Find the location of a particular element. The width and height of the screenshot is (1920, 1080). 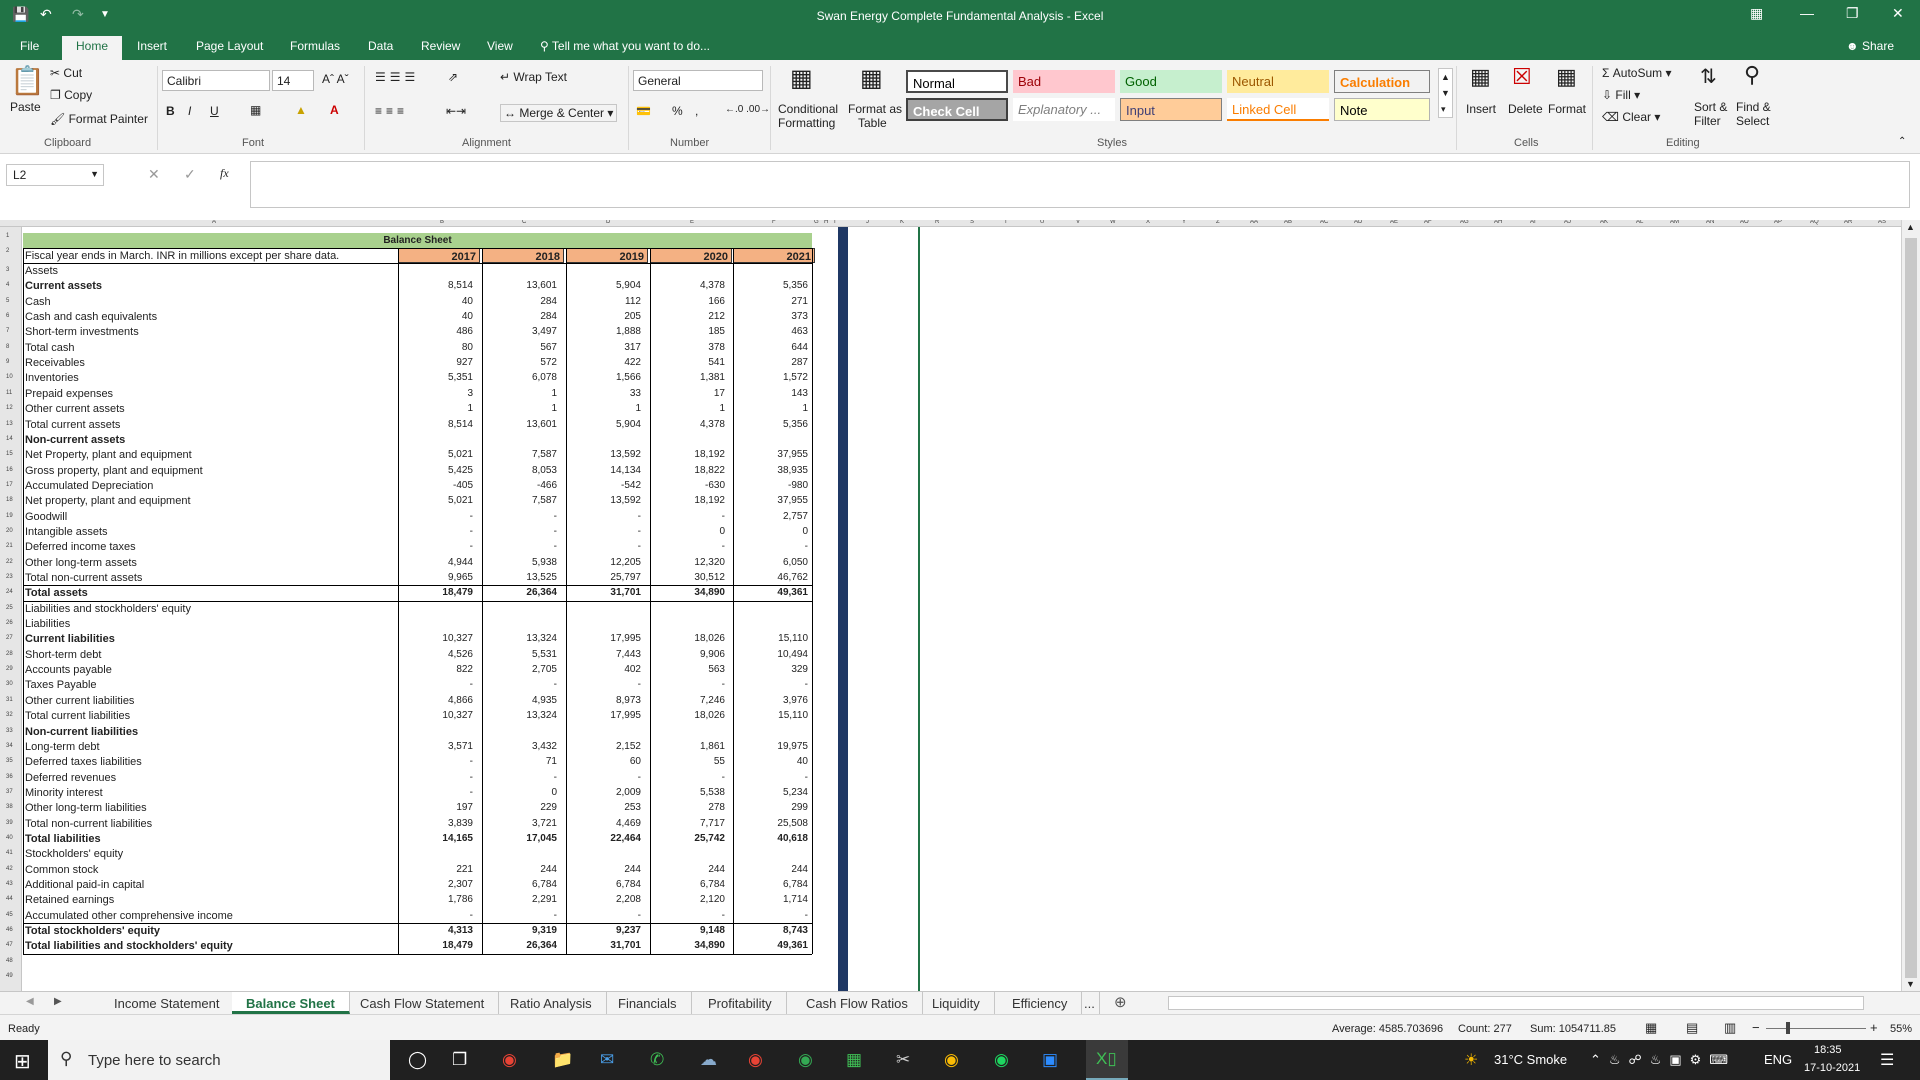

row-number: 14 is located at coordinates (9, 439).